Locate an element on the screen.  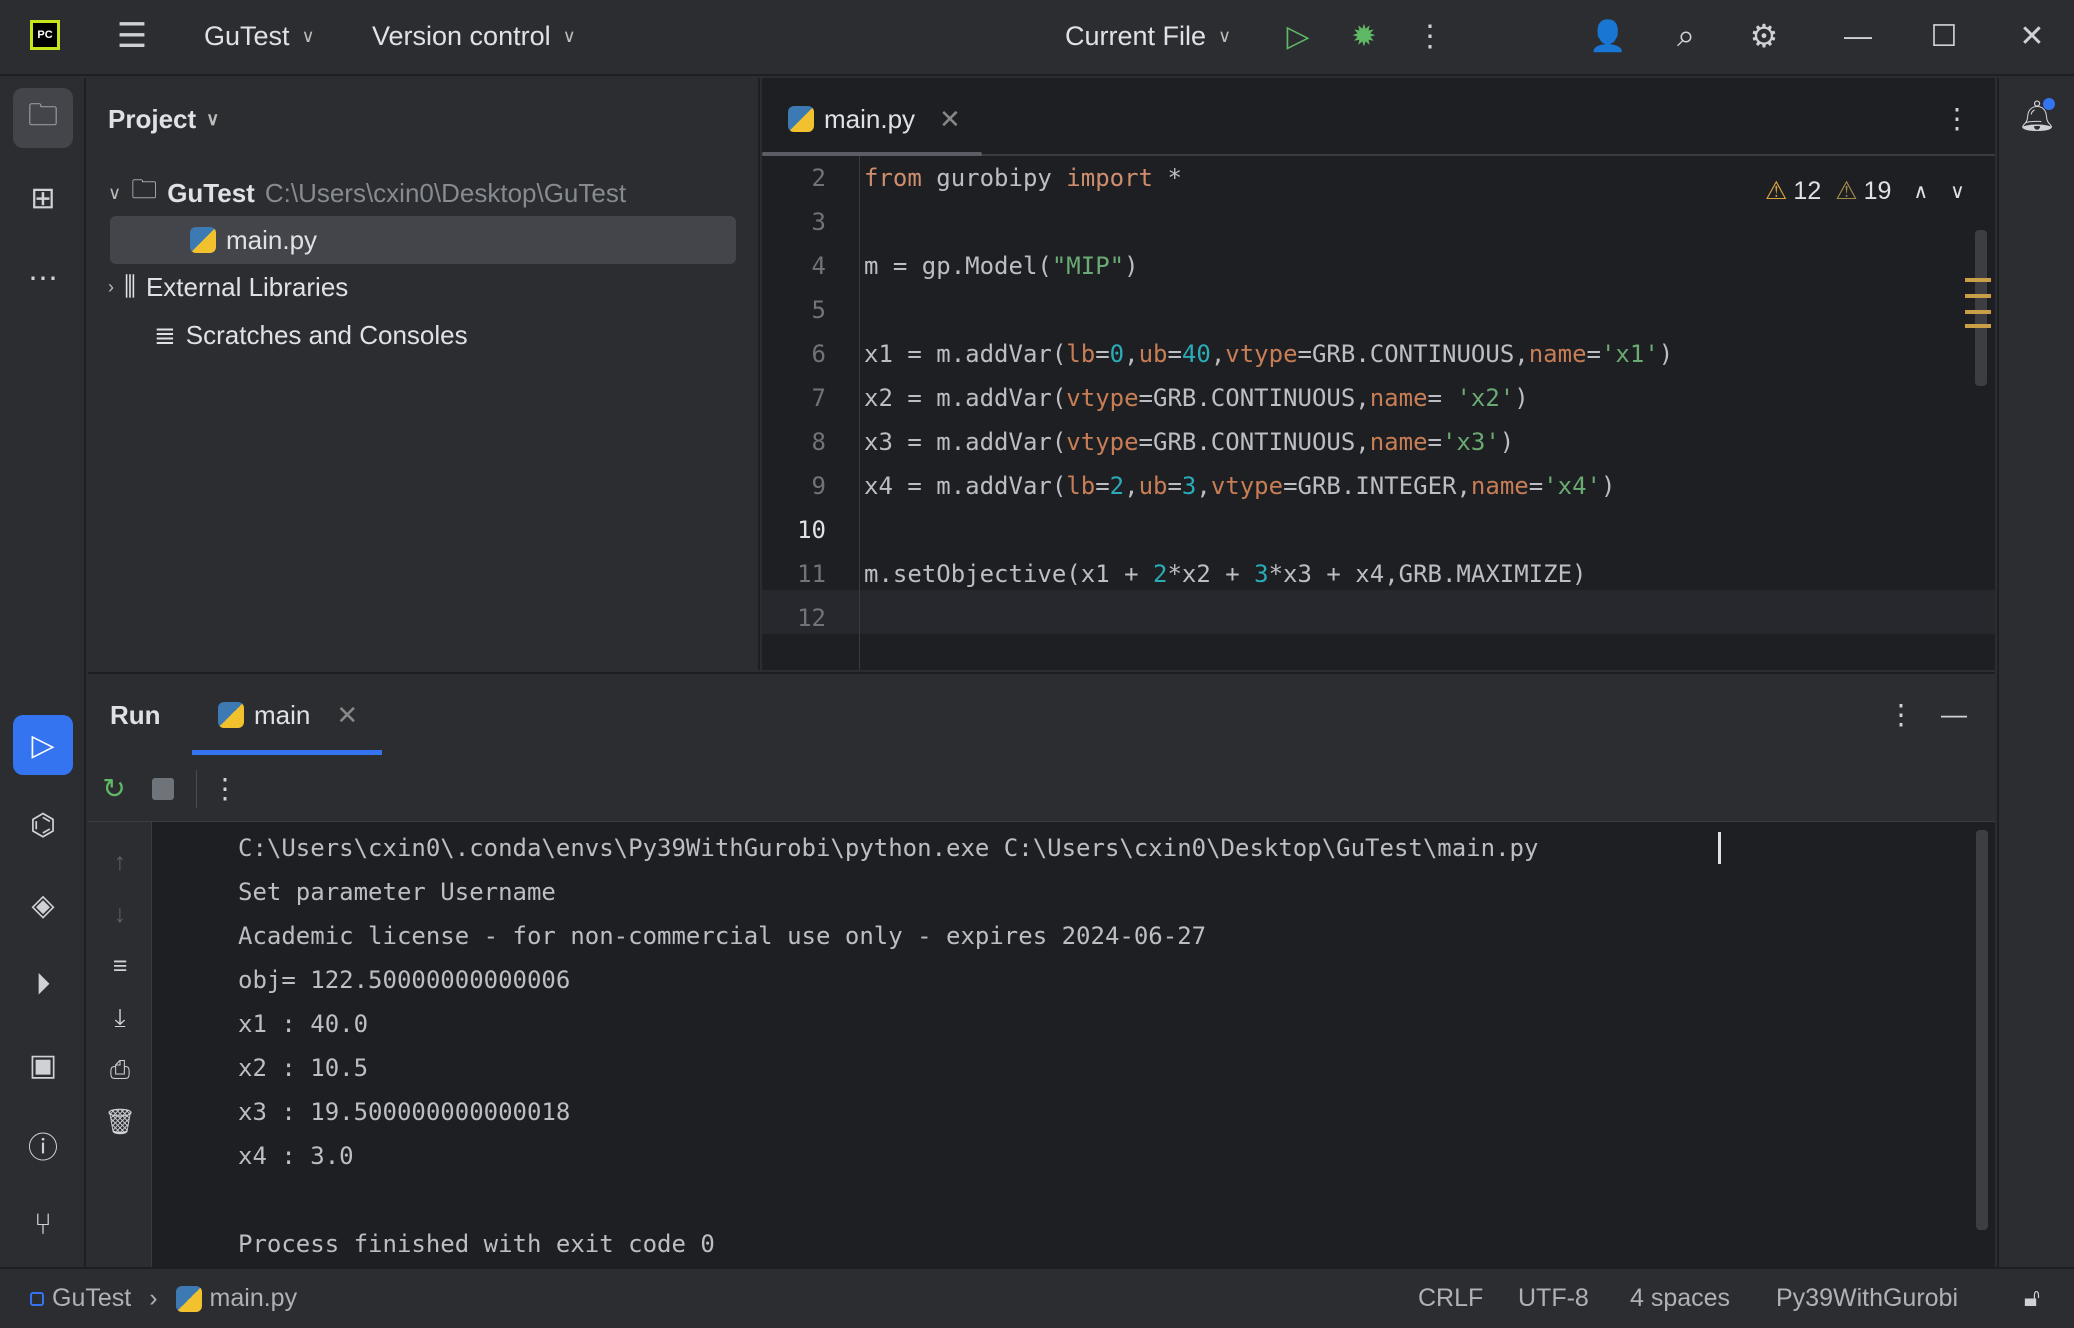
line-separator: CRLF is located at coordinates (1450, 1298).